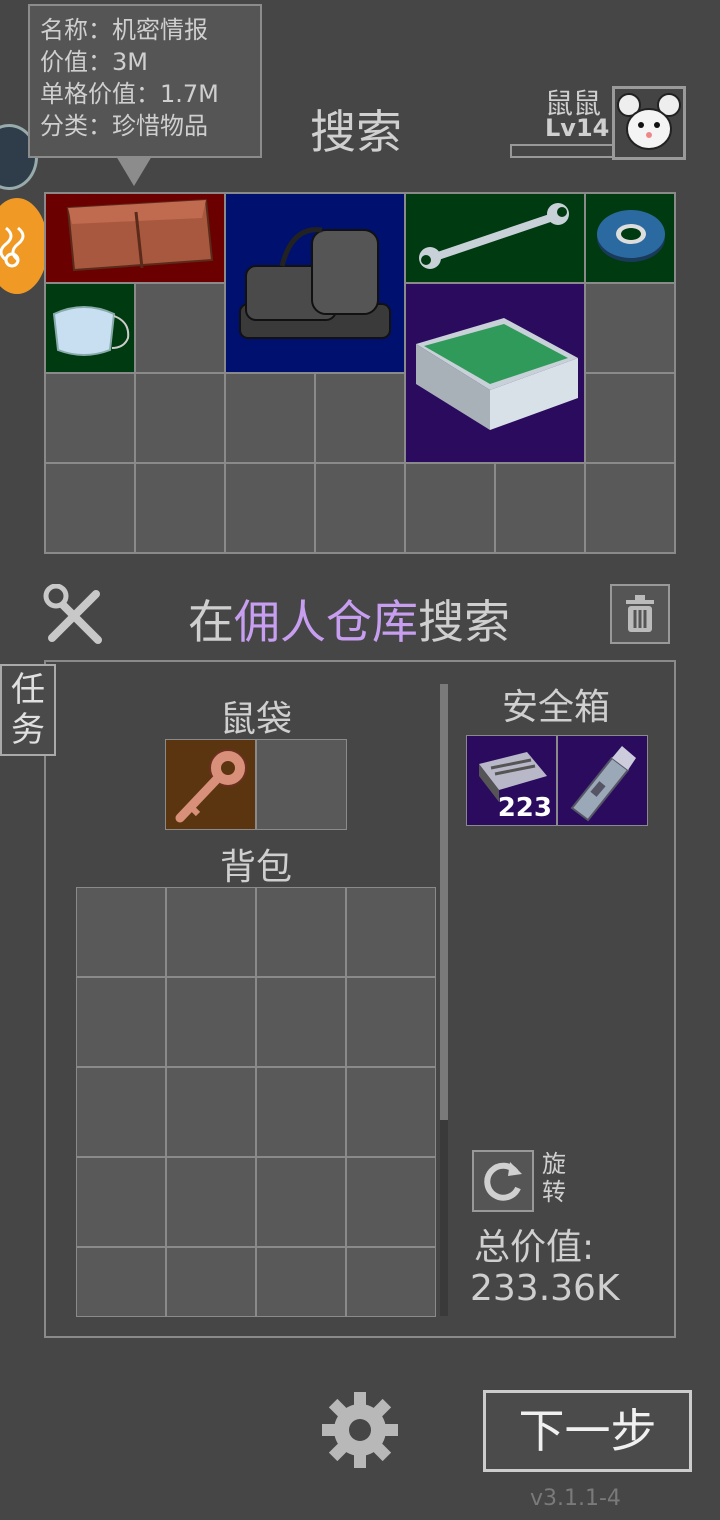 The image size is (720, 1520). What do you see at coordinates (124, 30) in the screenshot?
I see `tooltip-name: 名称：机密情报` at bounding box center [124, 30].